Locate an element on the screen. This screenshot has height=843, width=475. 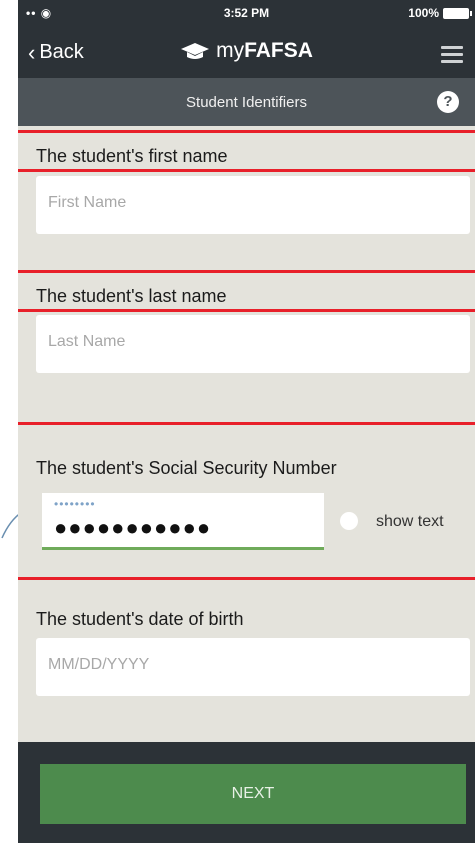
next-button: NEXT is located at coordinates (253, 794).